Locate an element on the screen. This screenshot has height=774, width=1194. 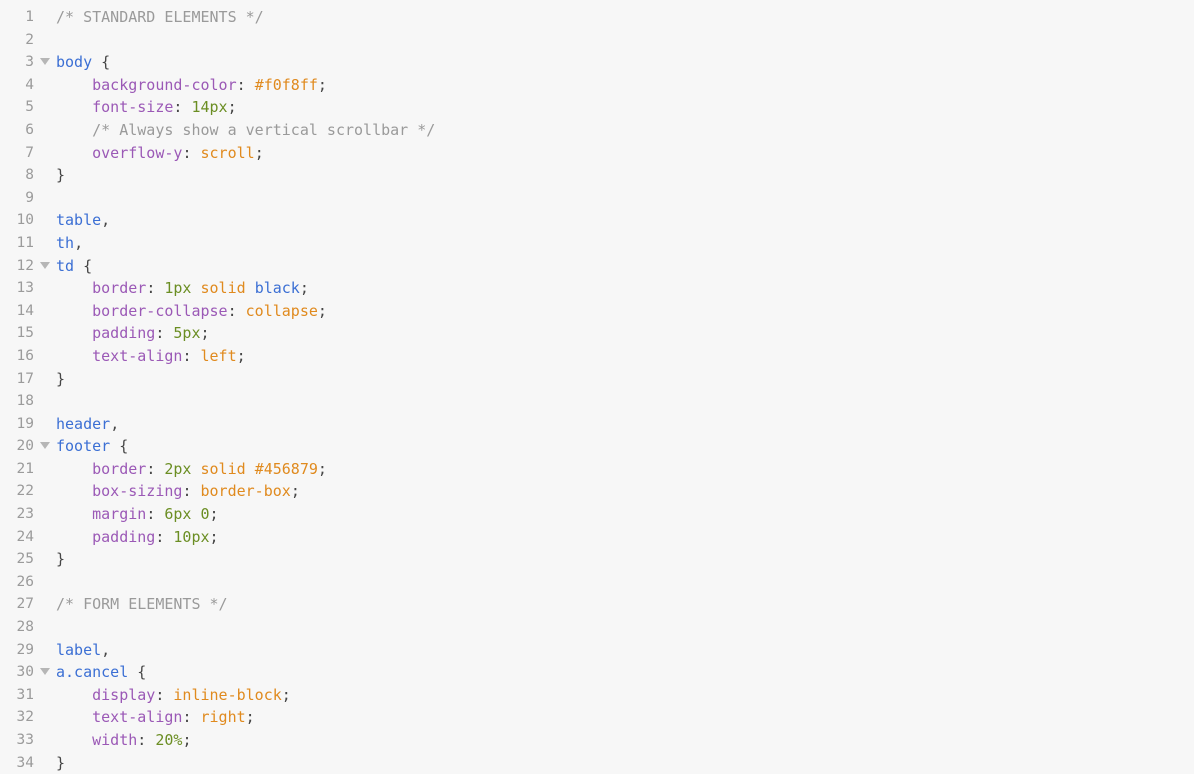
code-line: 1 /* STANDARD ELEMENTS */ is located at coordinates (597, 17).